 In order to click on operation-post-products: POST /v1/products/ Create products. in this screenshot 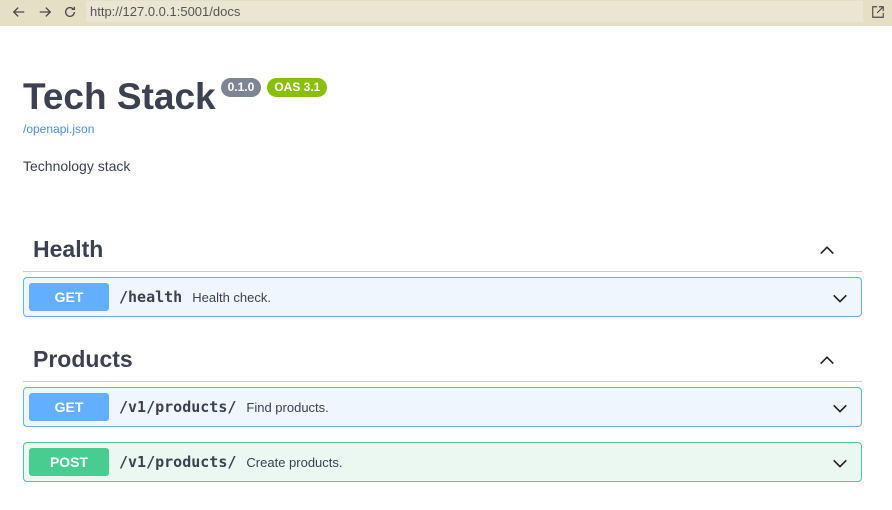, I will do `click(442, 462)`.